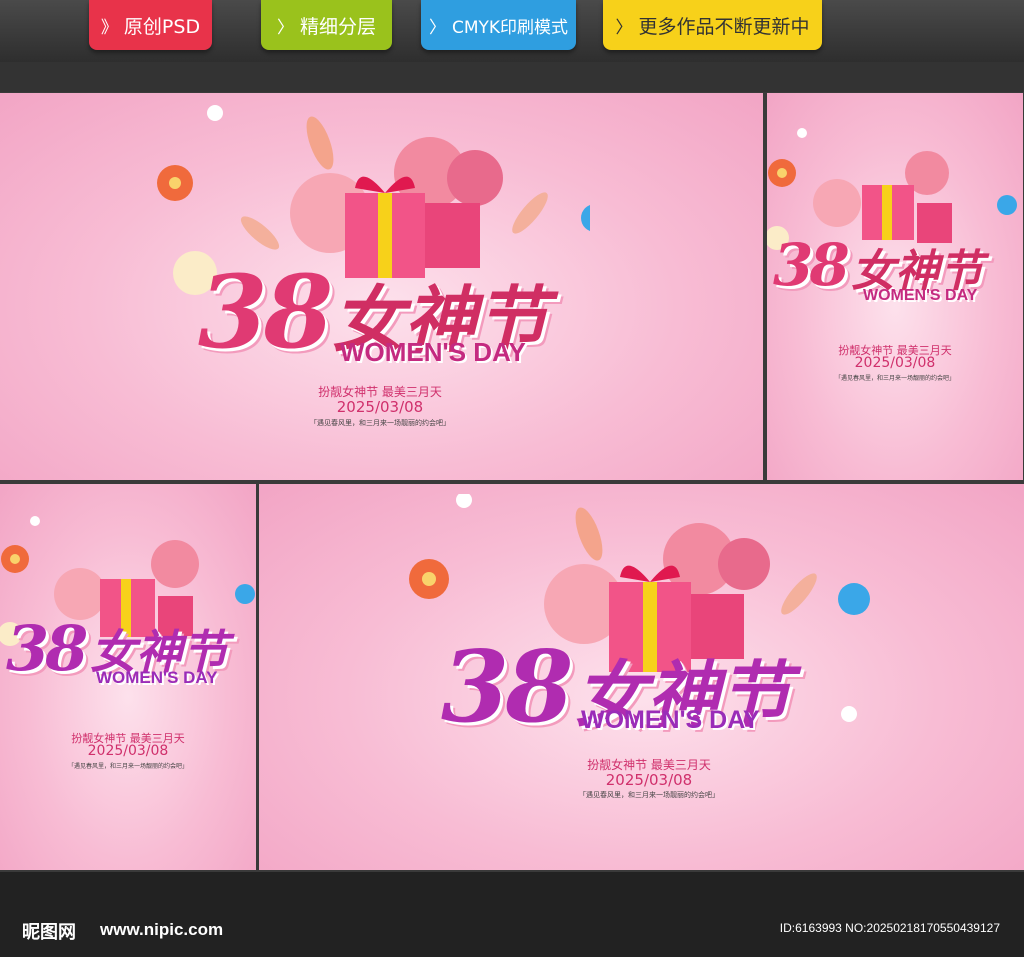 The height and width of the screenshot is (957, 1024). What do you see at coordinates (512, 914) in the screenshot?
I see `footer-bar` at bounding box center [512, 914].